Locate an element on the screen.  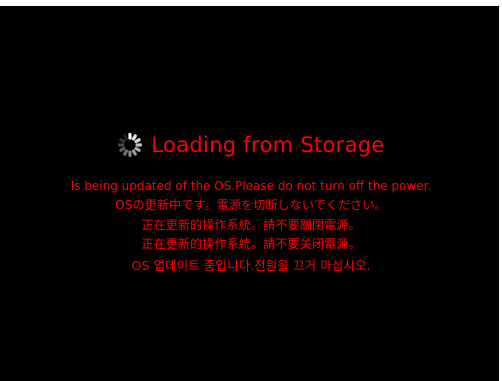
loading-header: Loading from Storage is located at coordinates (251, 145).